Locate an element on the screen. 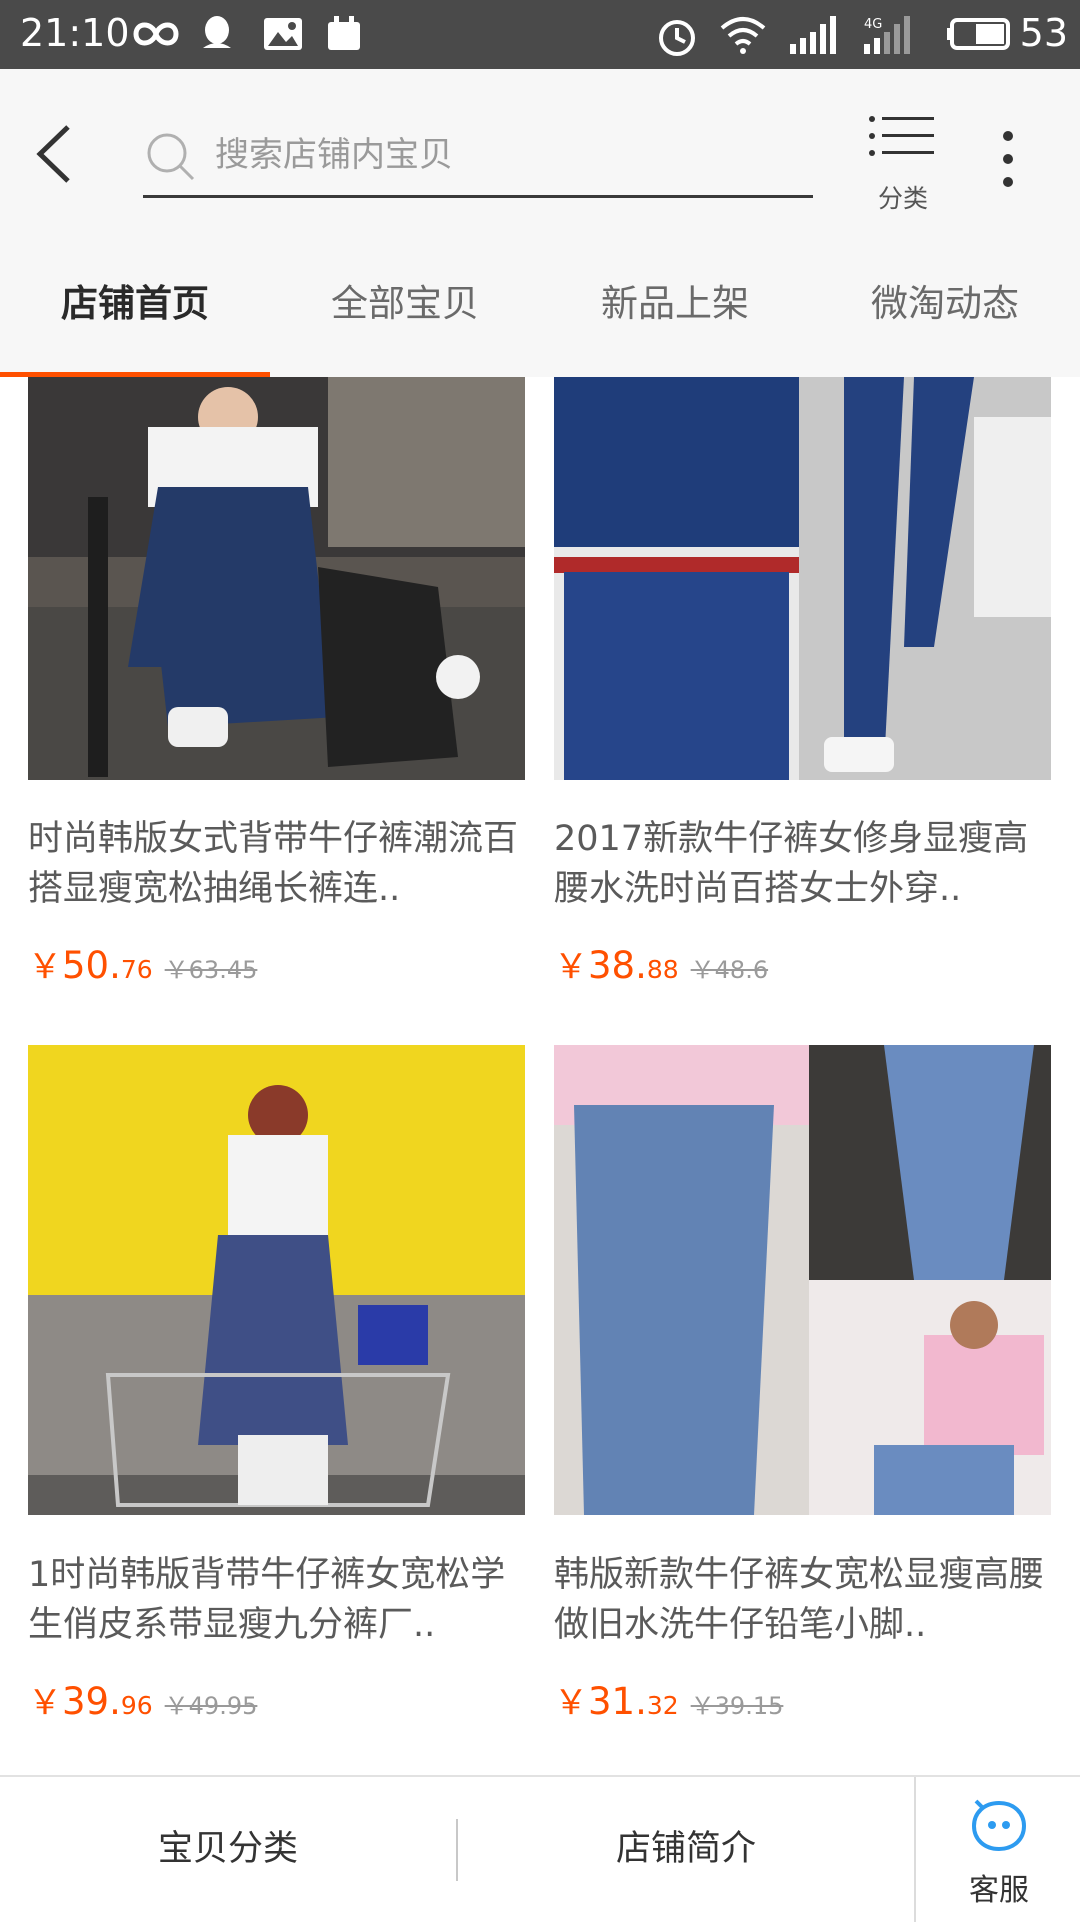  price-integer: 38. is located at coordinates (617, 965).